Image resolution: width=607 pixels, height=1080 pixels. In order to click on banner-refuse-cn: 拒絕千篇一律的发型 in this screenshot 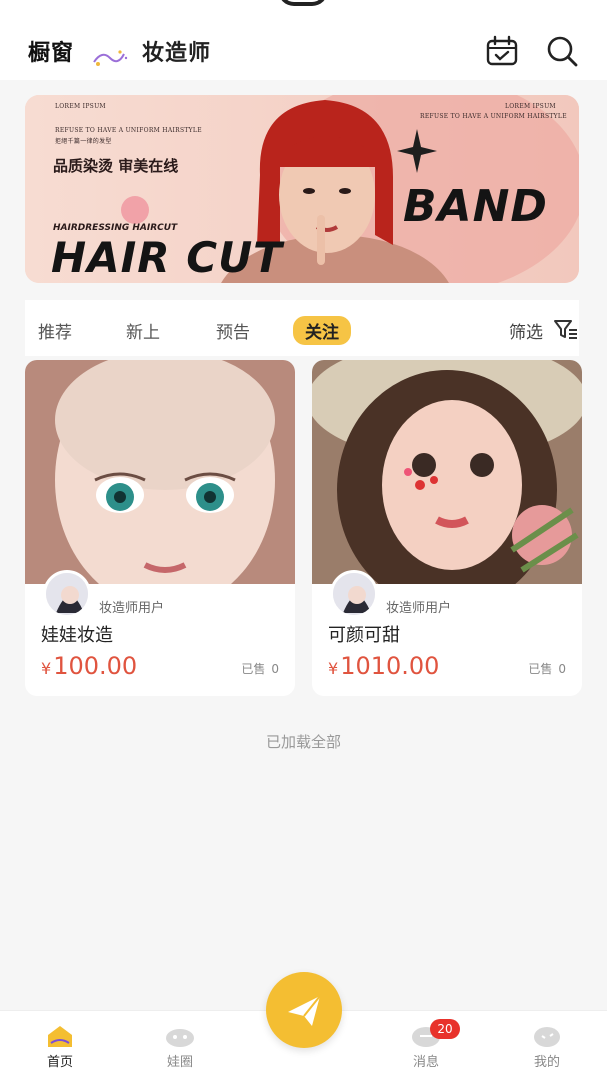, I will do `click(83, 141)`.